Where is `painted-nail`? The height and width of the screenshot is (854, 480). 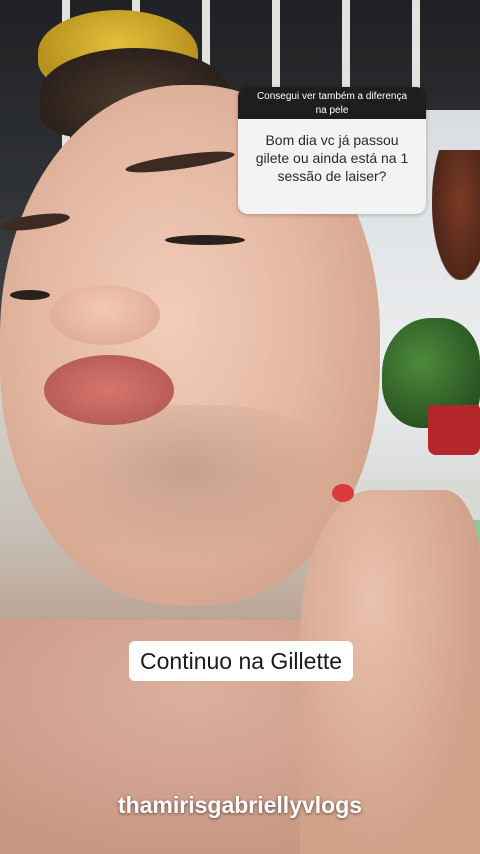 painted-nail is located at coordinates (343, 493).